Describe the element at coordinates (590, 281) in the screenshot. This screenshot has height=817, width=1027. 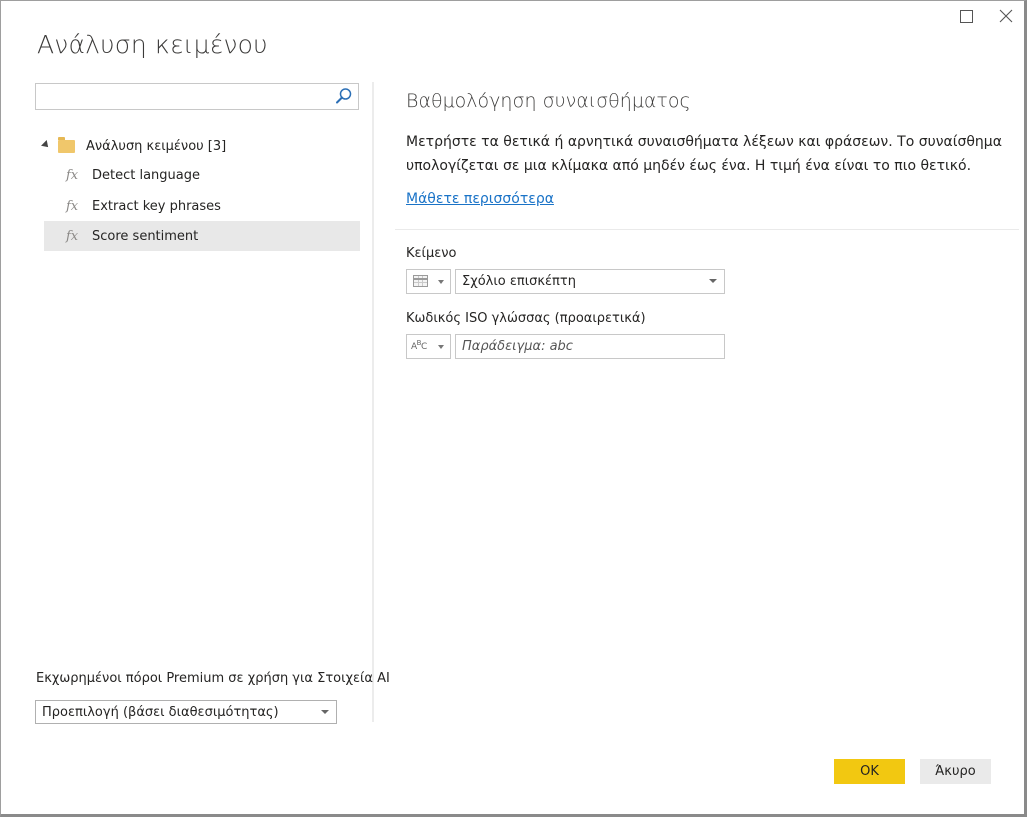
I see `text-column-select: Σχόλιο επισκέπτη` at that location.